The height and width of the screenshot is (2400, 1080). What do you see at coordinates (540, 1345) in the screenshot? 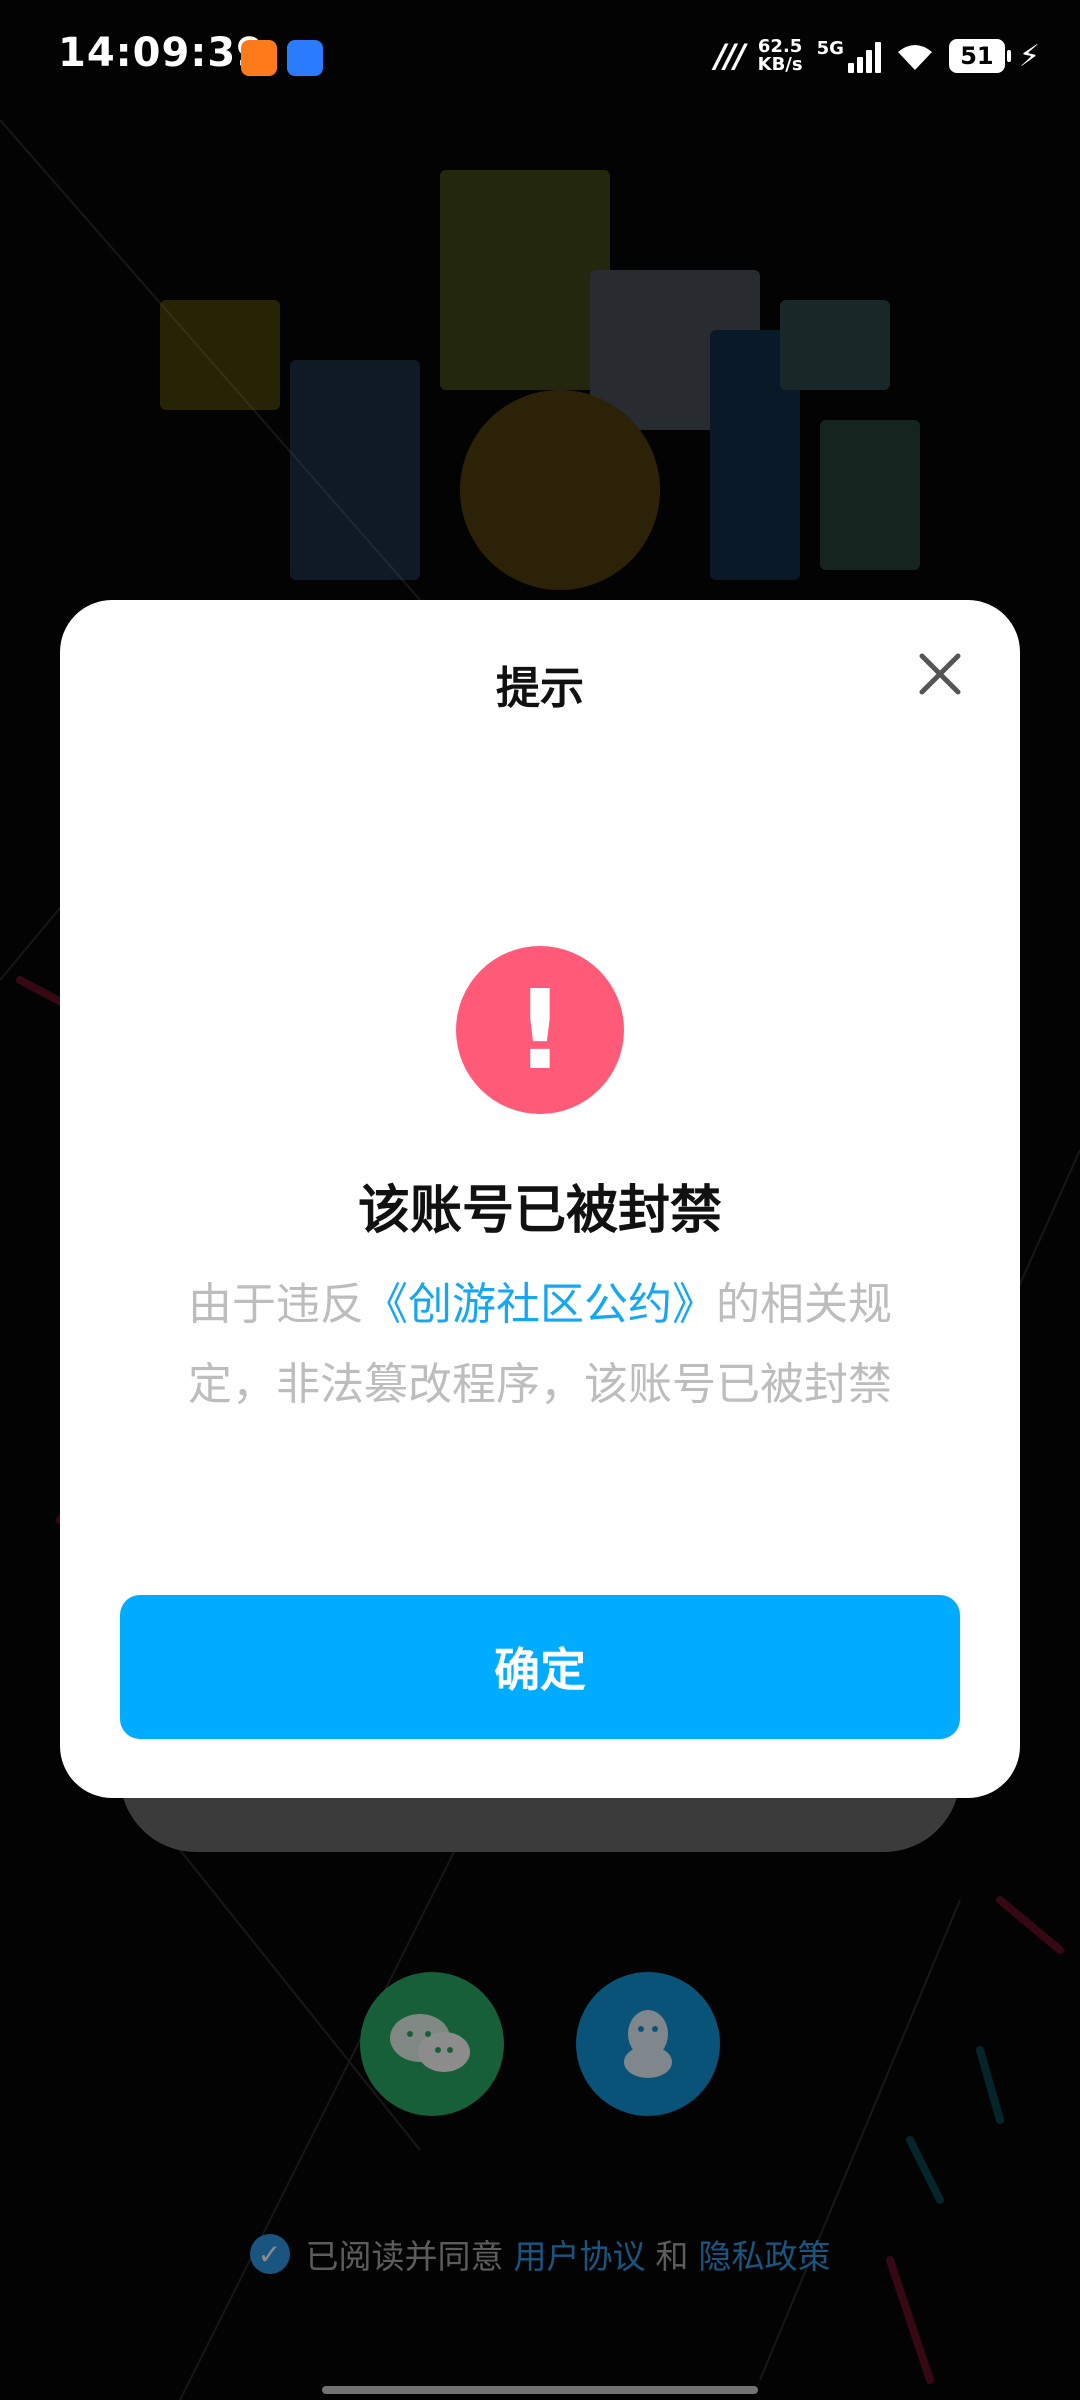
I see `ban-description: 由于违反《创游社区公约》的相关规定，非法篡改程序，该账号已被封禁` at bounding box center [540, 1345].